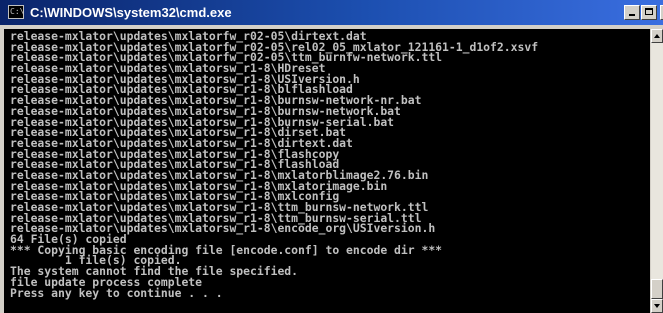  I want to click on vertical-scrollbar, so click(656, 171).